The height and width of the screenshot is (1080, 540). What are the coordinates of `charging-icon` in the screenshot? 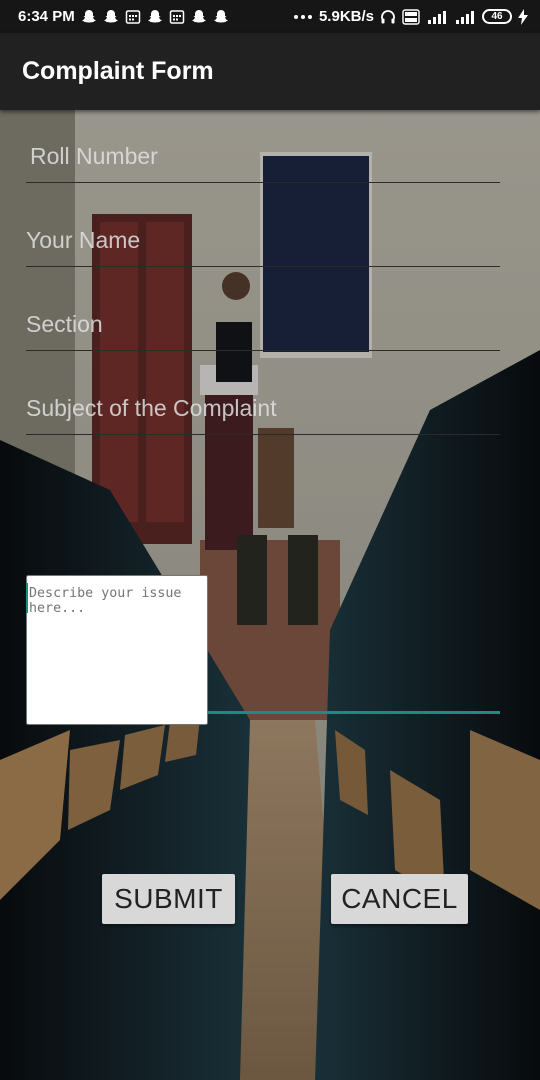 It's located at (523, 16).